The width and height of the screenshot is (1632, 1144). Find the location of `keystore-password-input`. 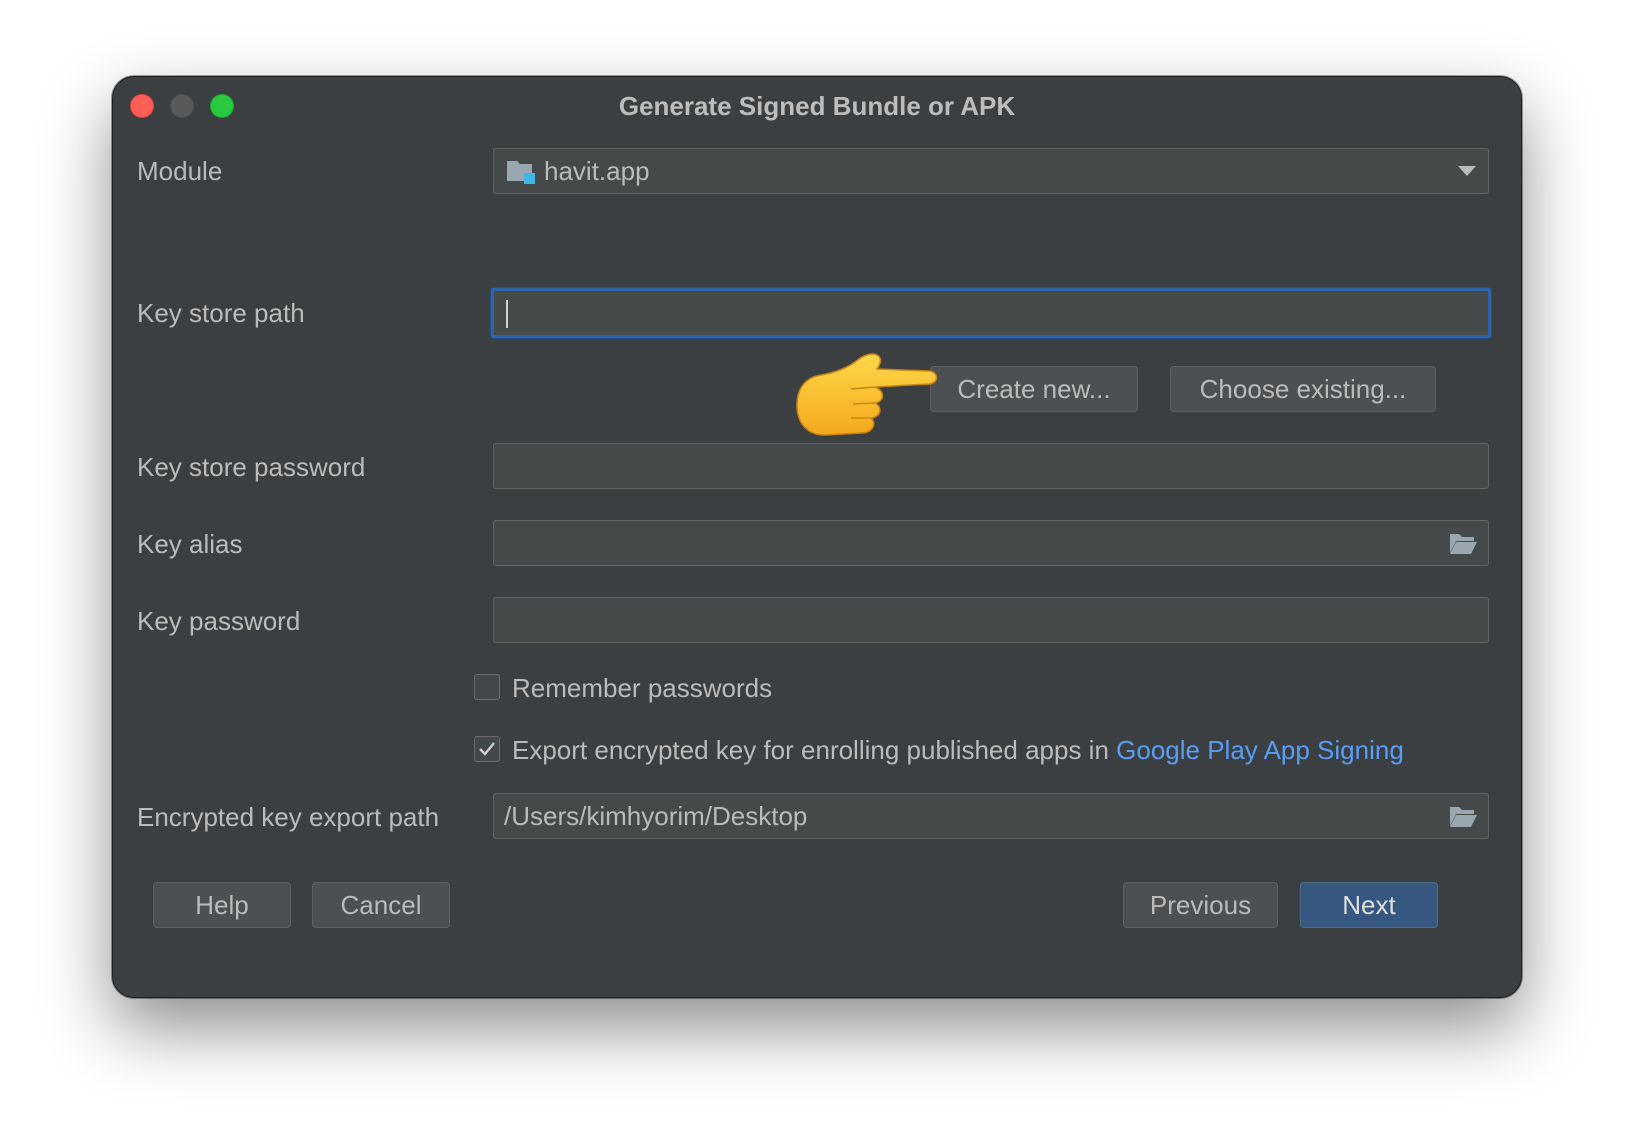

keystore-password-input is located at coordinates (991, 466).